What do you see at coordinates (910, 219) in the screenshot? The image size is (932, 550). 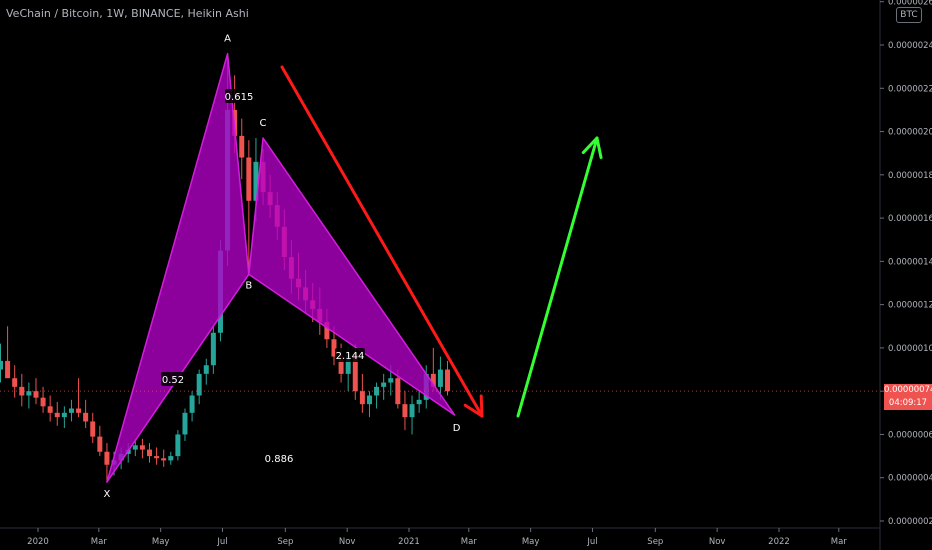 I see `y-tick-label: 0.00000160` at bounding box center [910, 219].